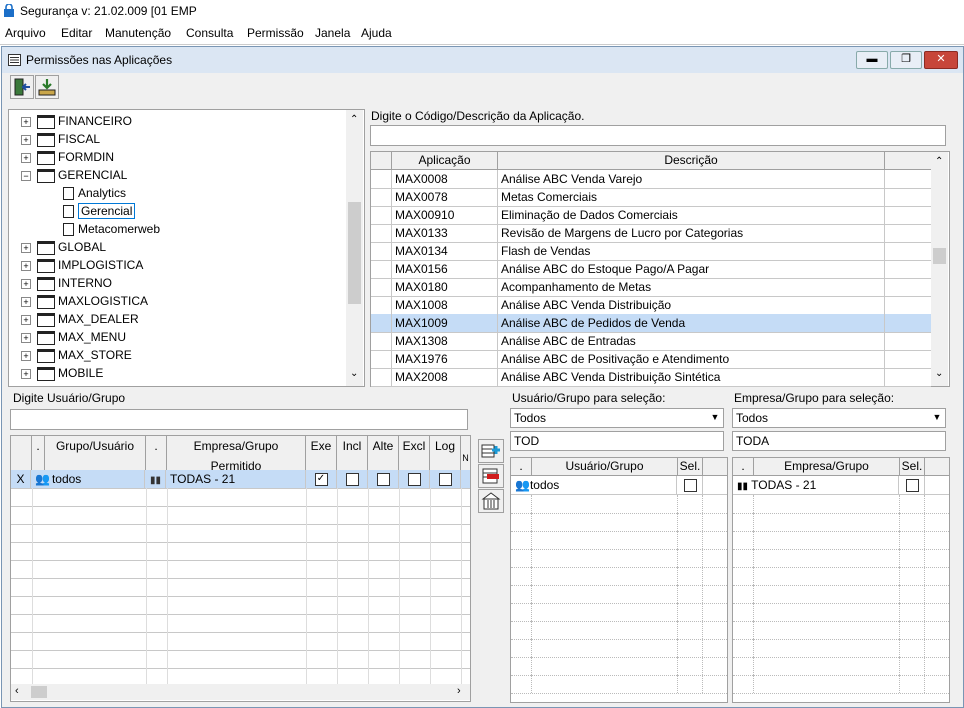 The image size is (964, 708). Describe the element at coordinates (240, 479) in the screenshot. I see `perm-row: X 👥 todos ▮▮ TODAS - 21 ✓` at that location.